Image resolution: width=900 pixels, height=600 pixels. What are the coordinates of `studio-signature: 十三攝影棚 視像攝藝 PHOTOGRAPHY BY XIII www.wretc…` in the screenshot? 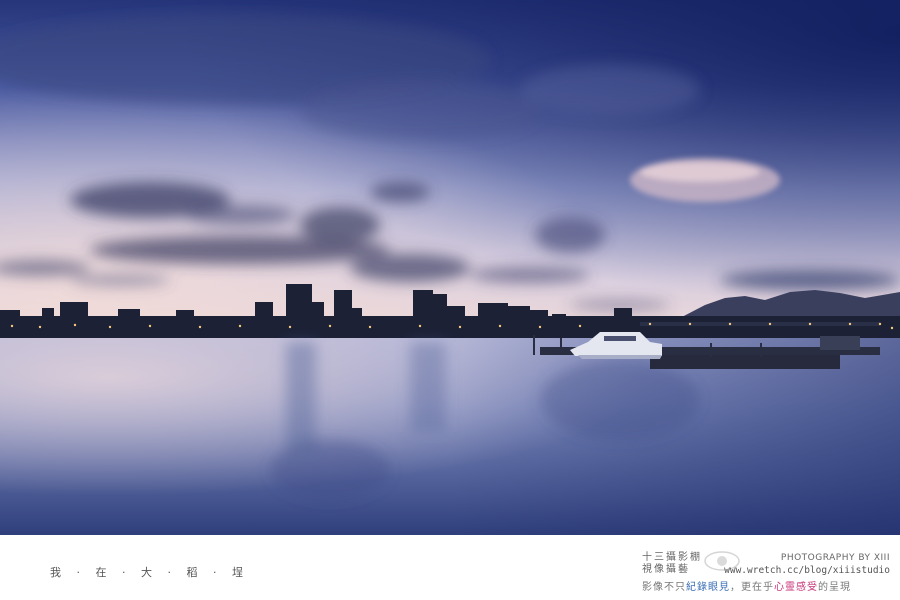 It's located at (767, 573).